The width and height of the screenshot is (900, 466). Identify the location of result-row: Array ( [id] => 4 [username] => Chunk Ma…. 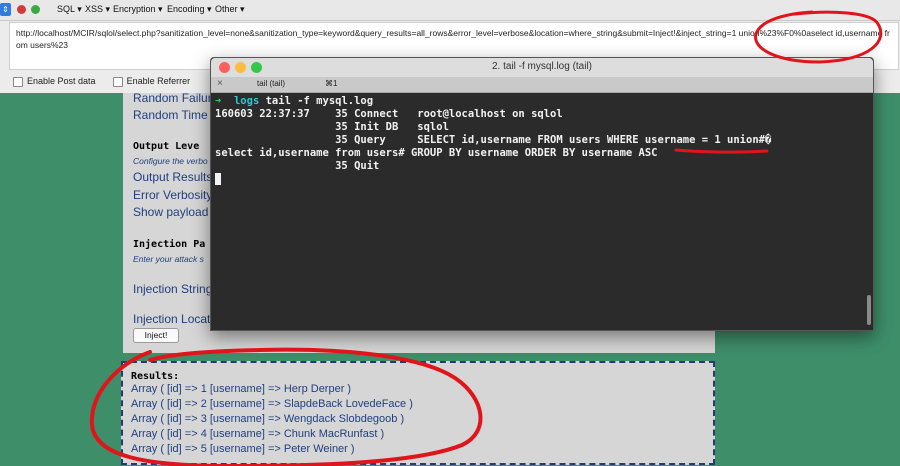
(258, 434).